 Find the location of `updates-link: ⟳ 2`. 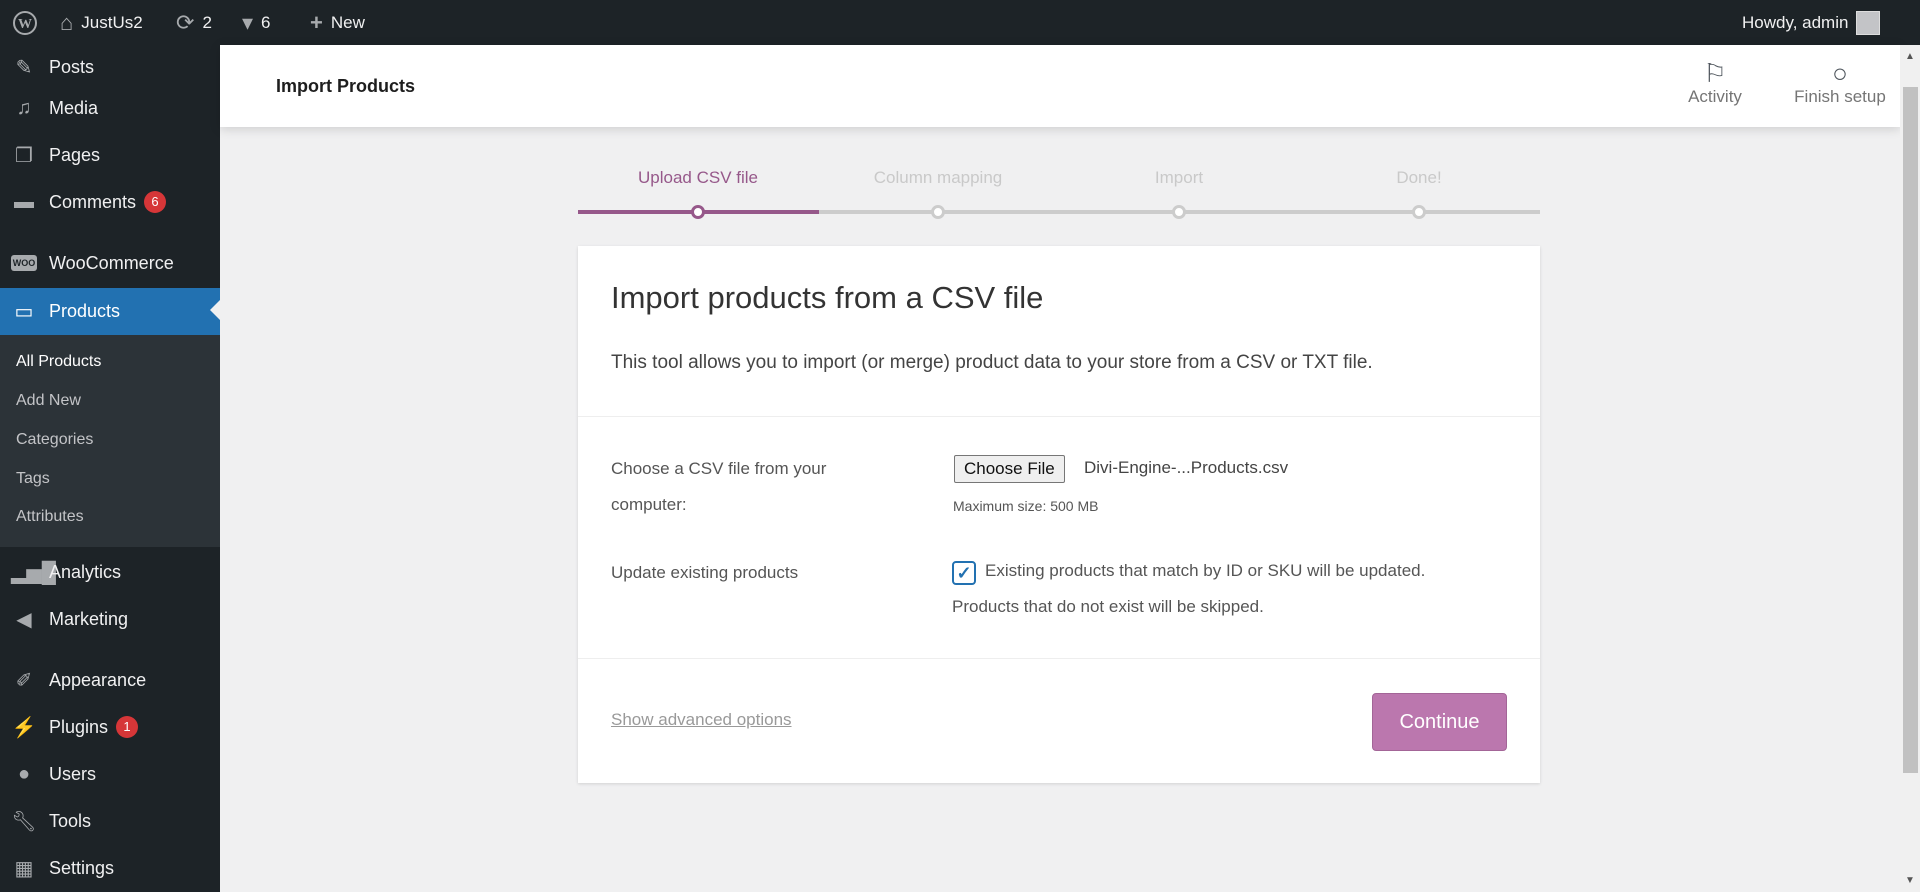

updates-link: ⟳ 2 is located at coordinates (194, 22).